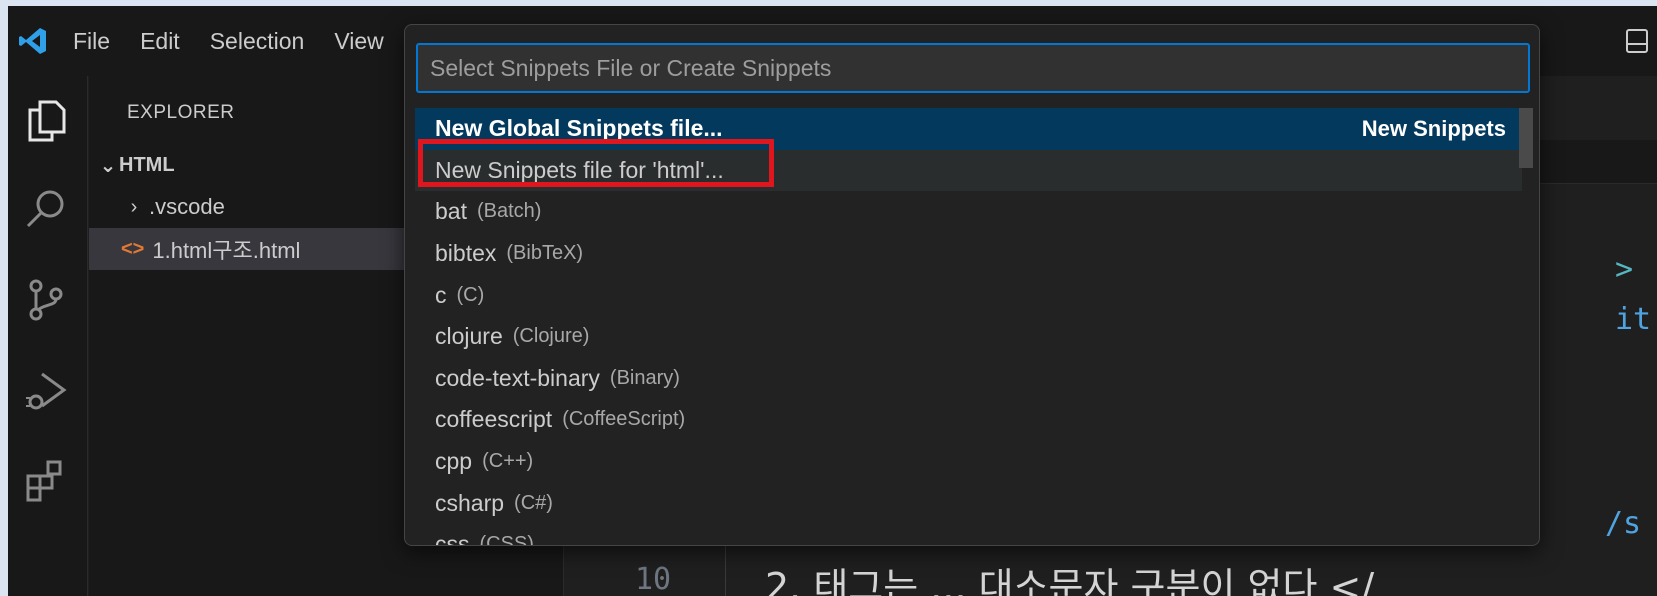  What do you see at coordinates (968, 379) in the screenshot?
I see `list-item: code-text-binary (Binary)` at bounding box center [968, 379].